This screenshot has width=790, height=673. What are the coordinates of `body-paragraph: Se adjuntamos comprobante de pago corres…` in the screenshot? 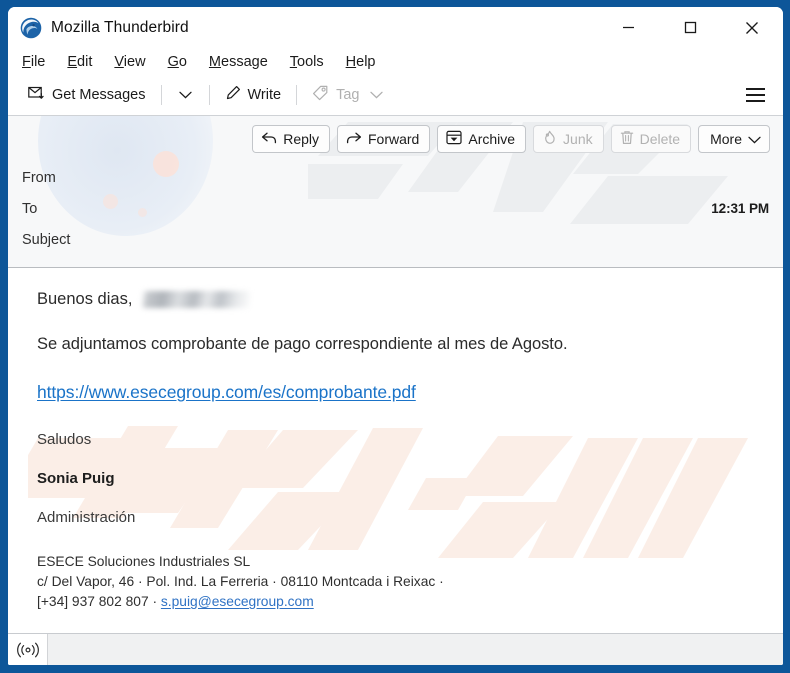 It's located at (302, 344).